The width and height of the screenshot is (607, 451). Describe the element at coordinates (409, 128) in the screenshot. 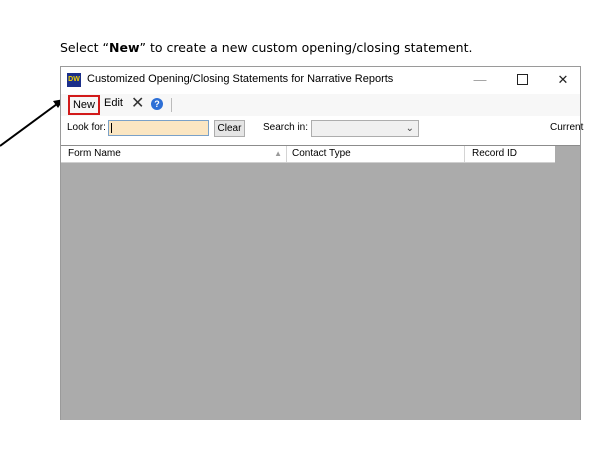

I see `chevron-down-icon: ⌄` at that location.